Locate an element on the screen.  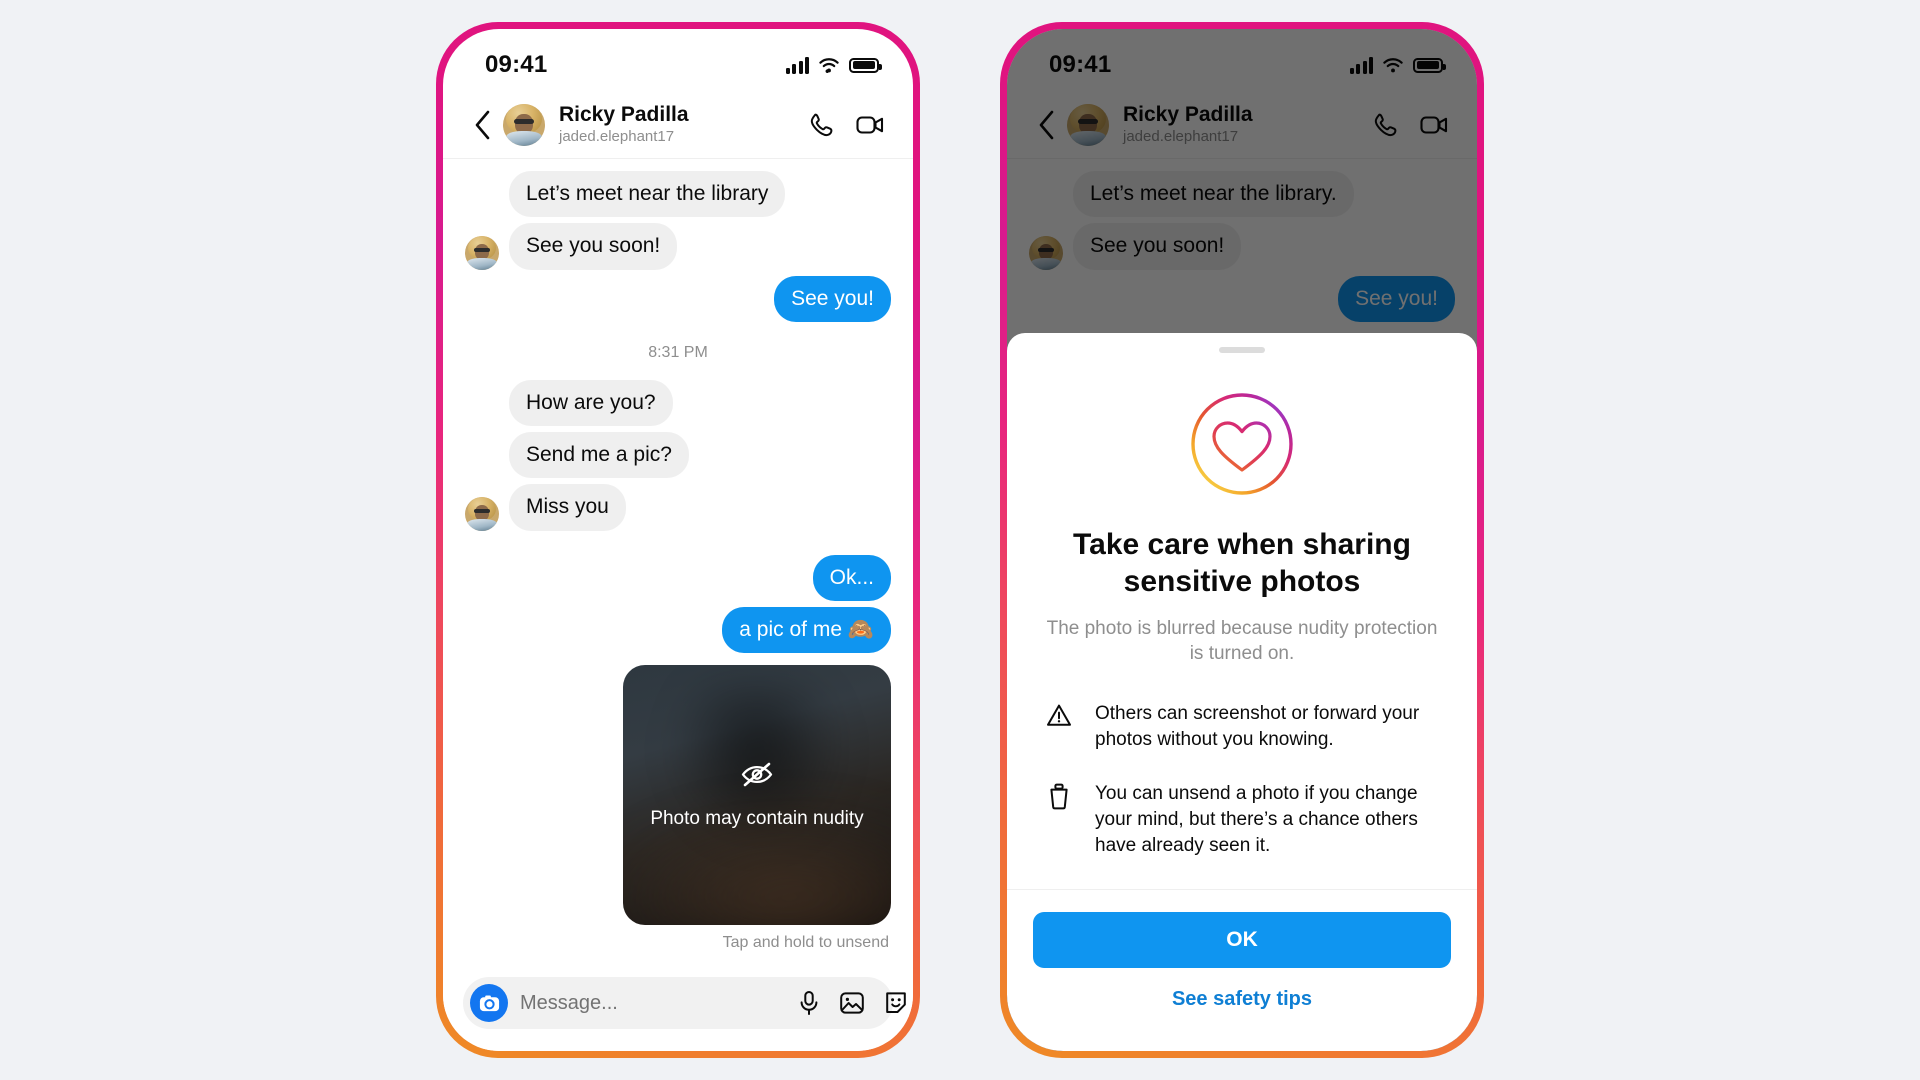
message-row: Let’s meet near the library is located at coordinates (678, 194).